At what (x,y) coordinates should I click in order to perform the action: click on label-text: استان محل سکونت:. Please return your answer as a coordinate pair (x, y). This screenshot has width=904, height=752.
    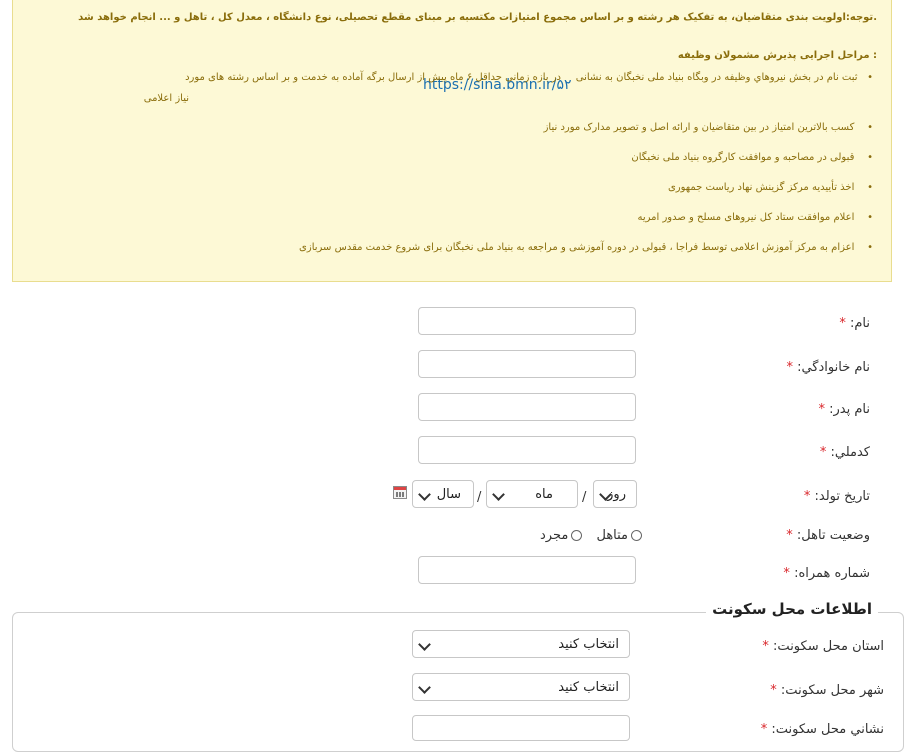
    Looking at the image, I should click on (828, 646).